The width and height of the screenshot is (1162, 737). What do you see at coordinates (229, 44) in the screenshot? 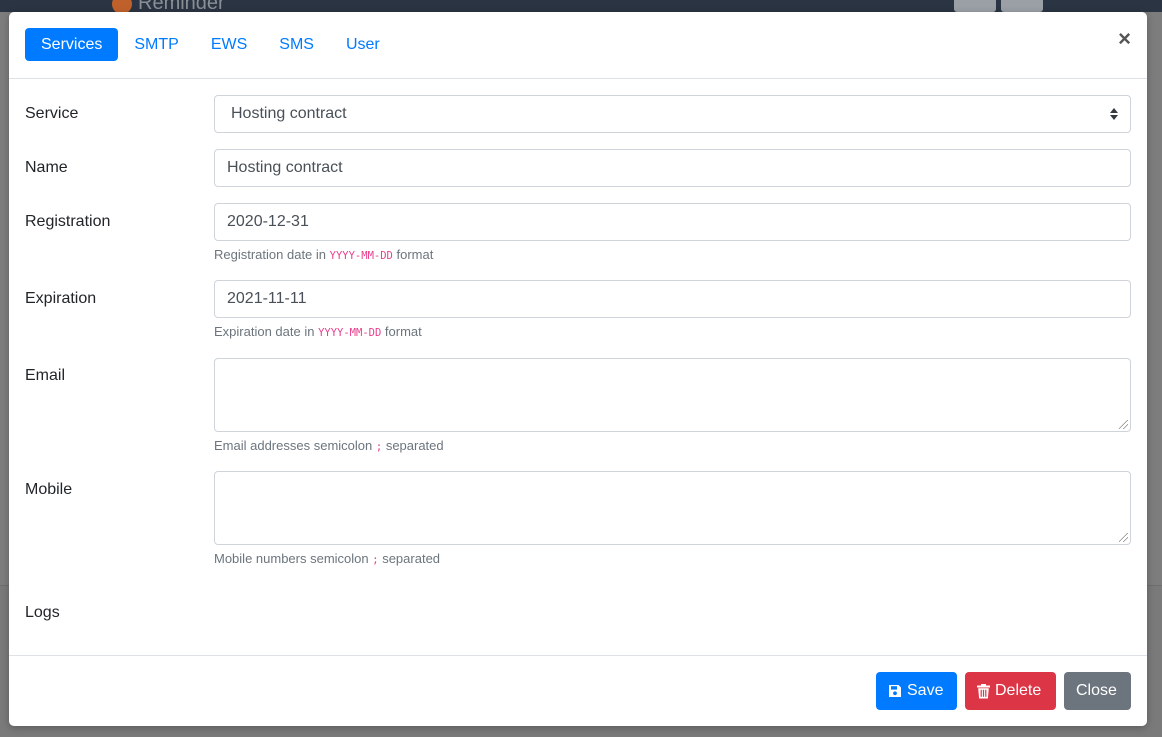
I see `tab-ews: EWS` at bounding box center [229, 44].